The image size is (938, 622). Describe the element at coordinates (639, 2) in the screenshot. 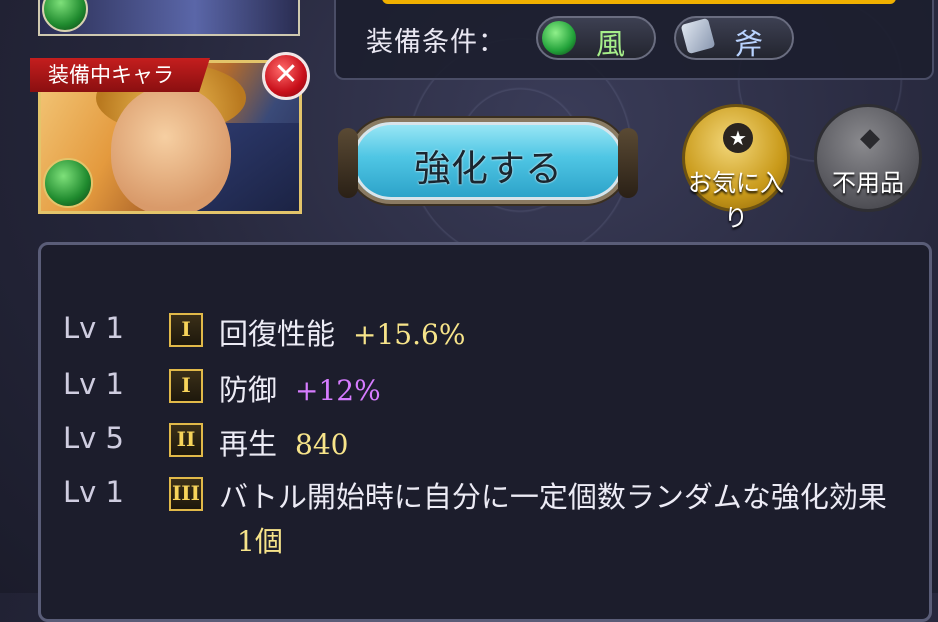

I see `gold-bar` at that location.